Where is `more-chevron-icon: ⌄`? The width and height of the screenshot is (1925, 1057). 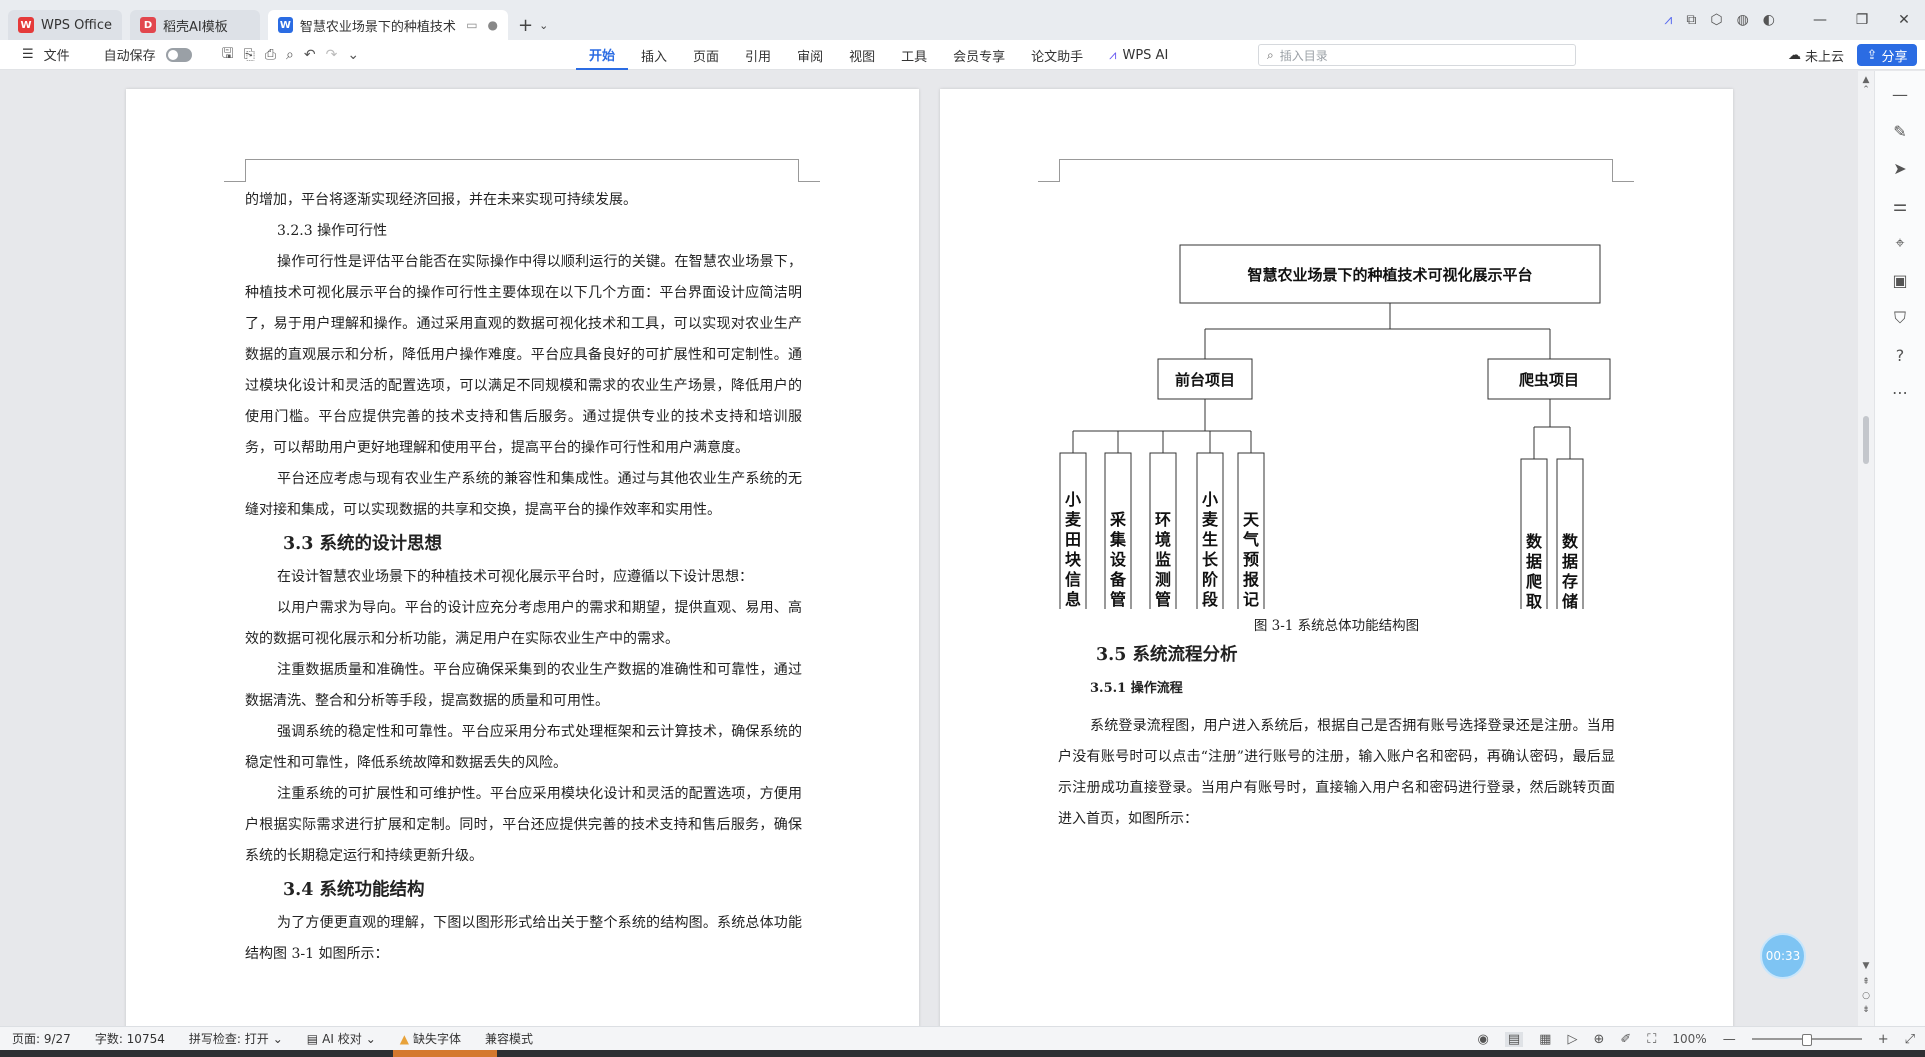
more-chevron-icon: ⌄ is located at coordinates (353, 55).